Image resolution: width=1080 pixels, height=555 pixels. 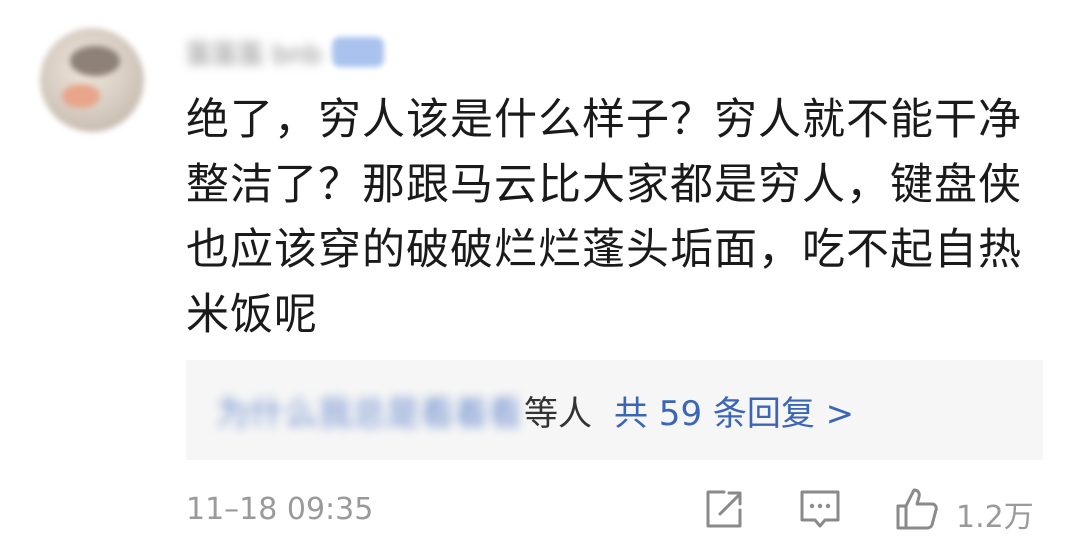 What do you see at coordinates (723, 509) in the screenshot?
I see `share-icon` at bounding box center [723, 509].